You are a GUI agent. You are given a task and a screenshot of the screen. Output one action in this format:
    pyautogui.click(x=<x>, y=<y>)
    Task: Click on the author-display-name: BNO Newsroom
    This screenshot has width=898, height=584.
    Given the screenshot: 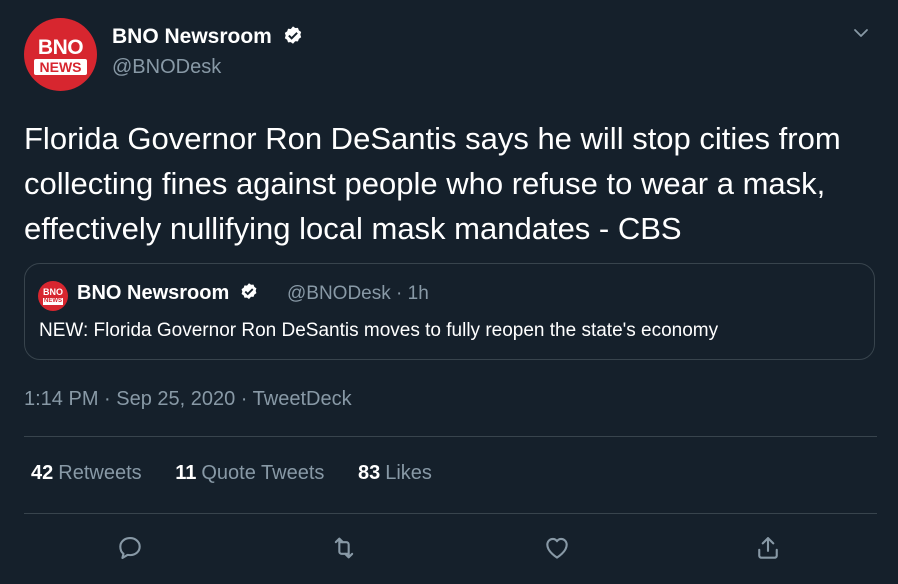 What is the action you would take?
    pyautogui.click(x=208, y=37)
    